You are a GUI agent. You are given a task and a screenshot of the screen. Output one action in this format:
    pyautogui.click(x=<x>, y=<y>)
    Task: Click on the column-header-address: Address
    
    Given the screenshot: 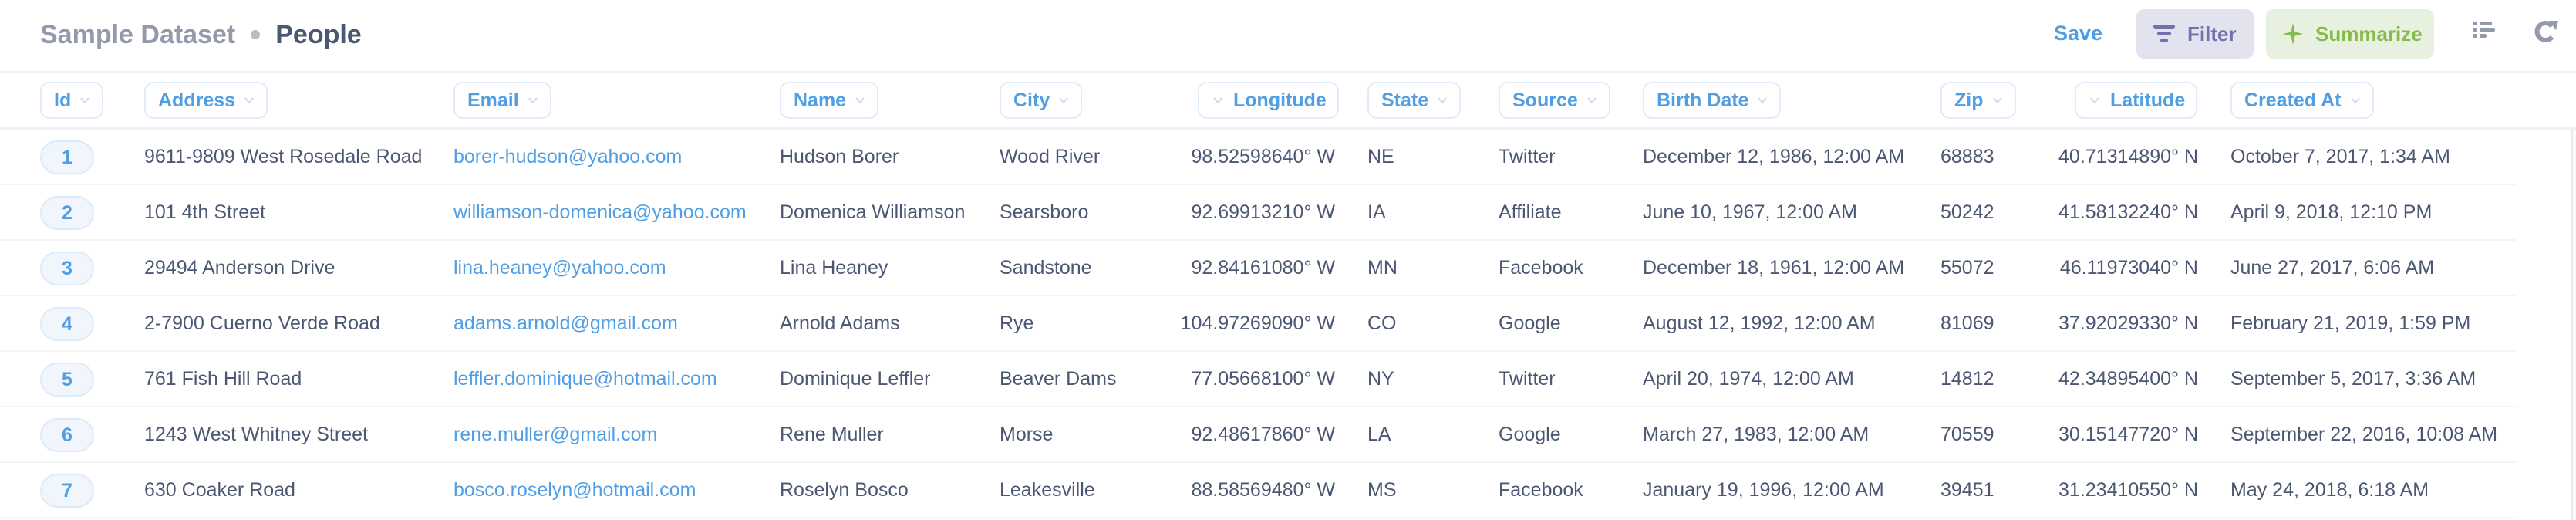 What is the action you would take?
    pyautogui.click(x=206, y=100)
    